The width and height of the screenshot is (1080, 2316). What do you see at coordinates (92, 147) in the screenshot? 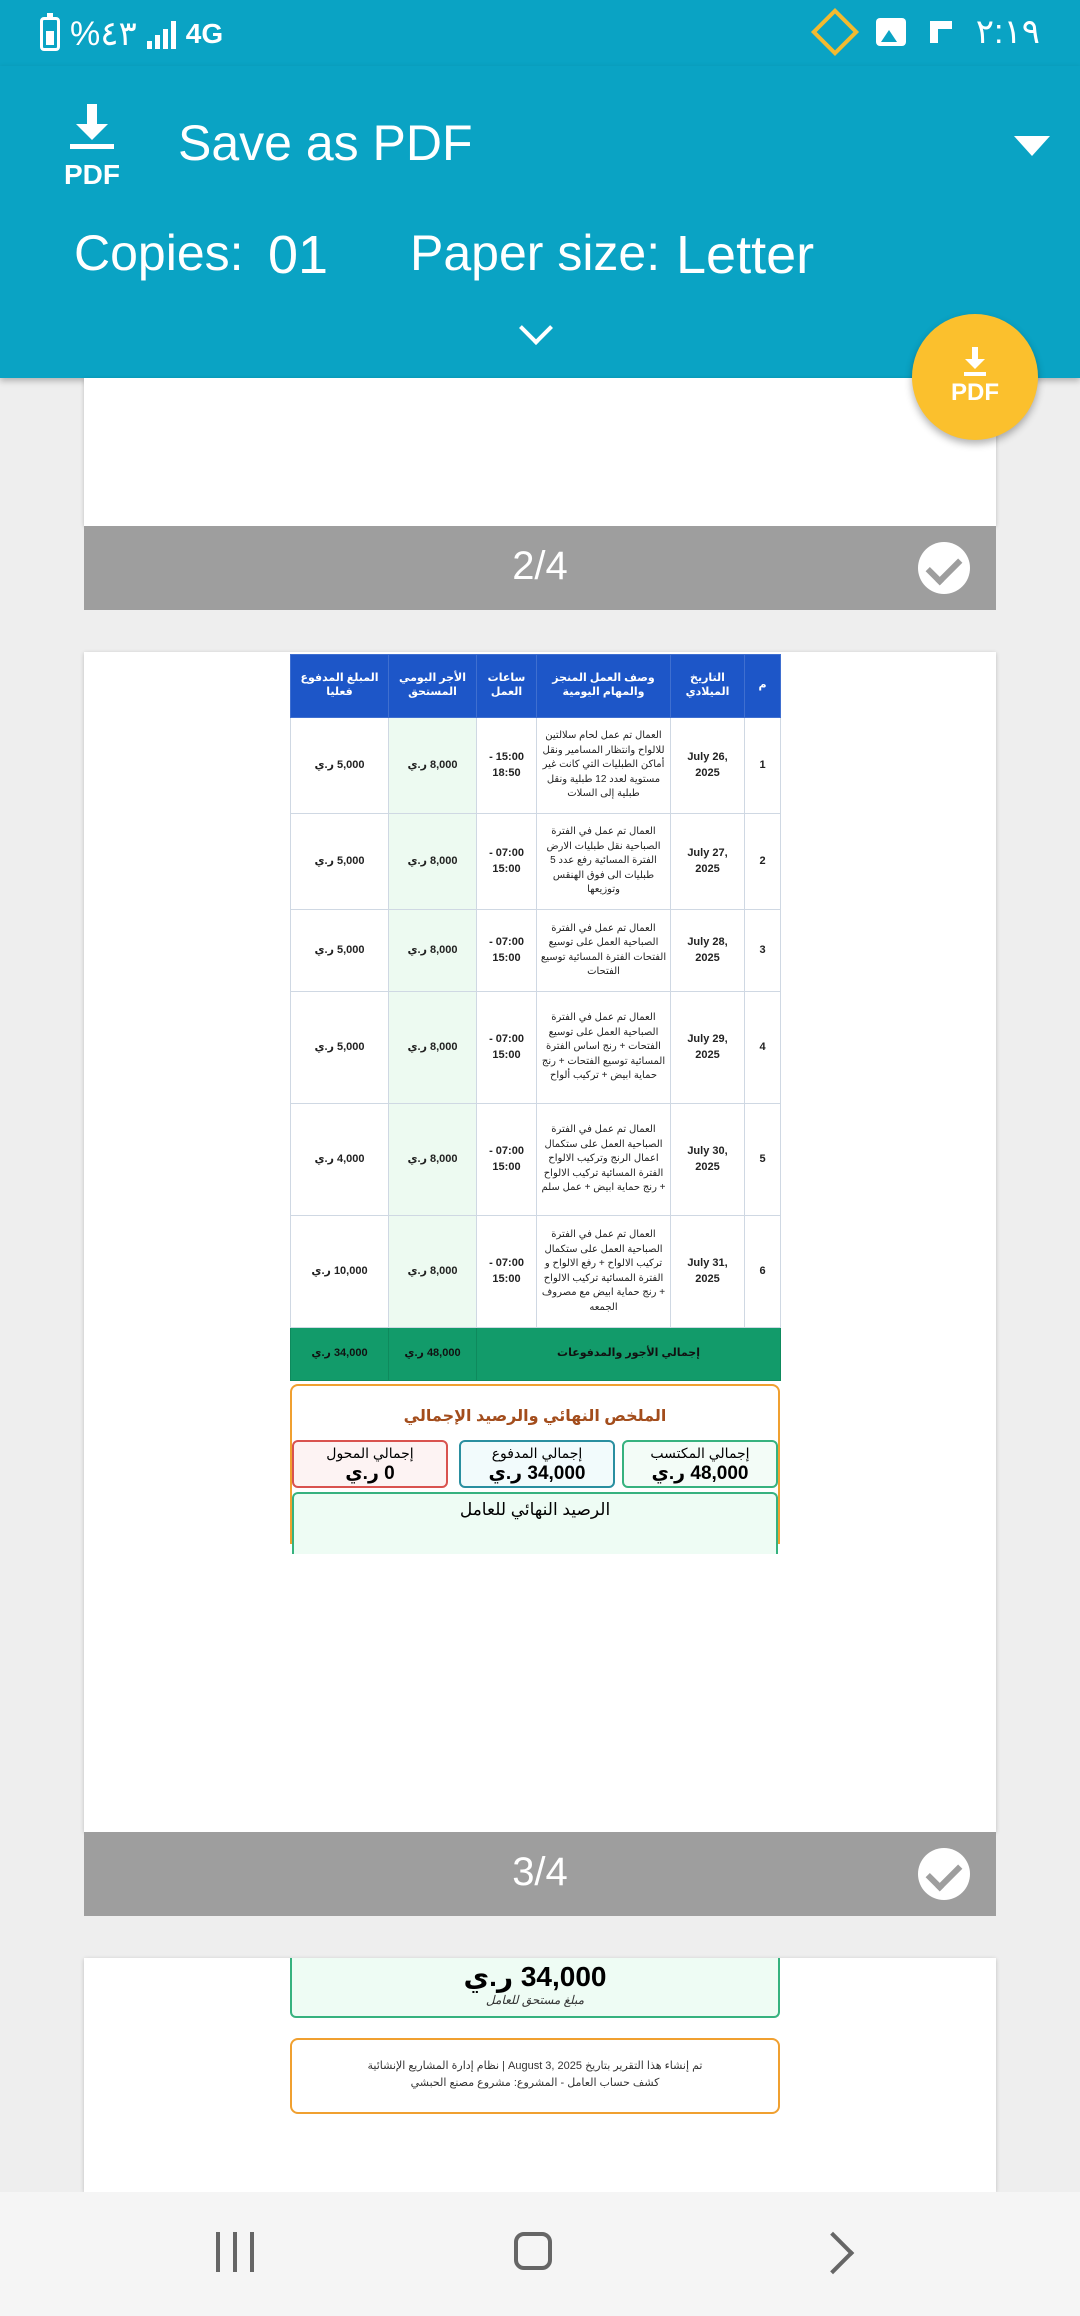
I see `pdf-download-icon: PDF` at bounding box center [92, 147].